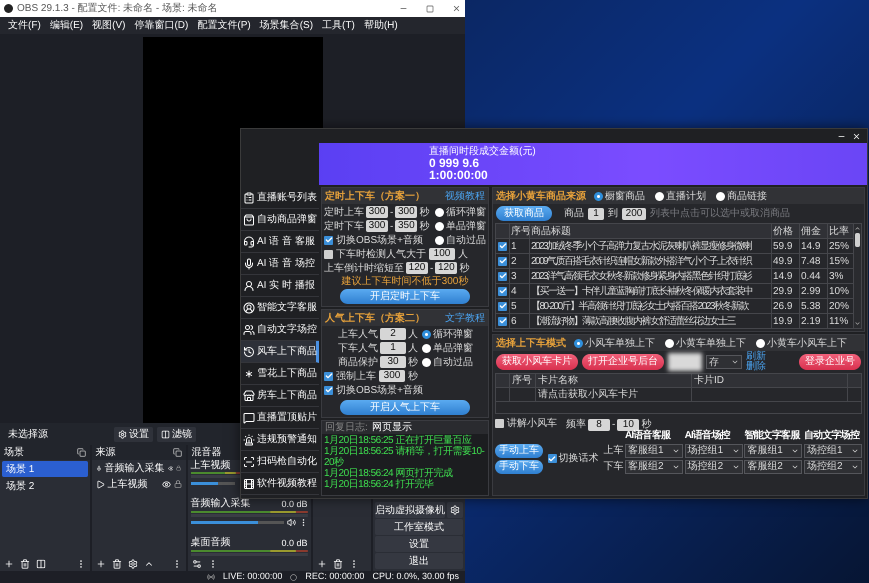  What do you see at coordinates (628, 424) in the screenshot?
I see `input-field: 10` at bounding box center [628, 424].